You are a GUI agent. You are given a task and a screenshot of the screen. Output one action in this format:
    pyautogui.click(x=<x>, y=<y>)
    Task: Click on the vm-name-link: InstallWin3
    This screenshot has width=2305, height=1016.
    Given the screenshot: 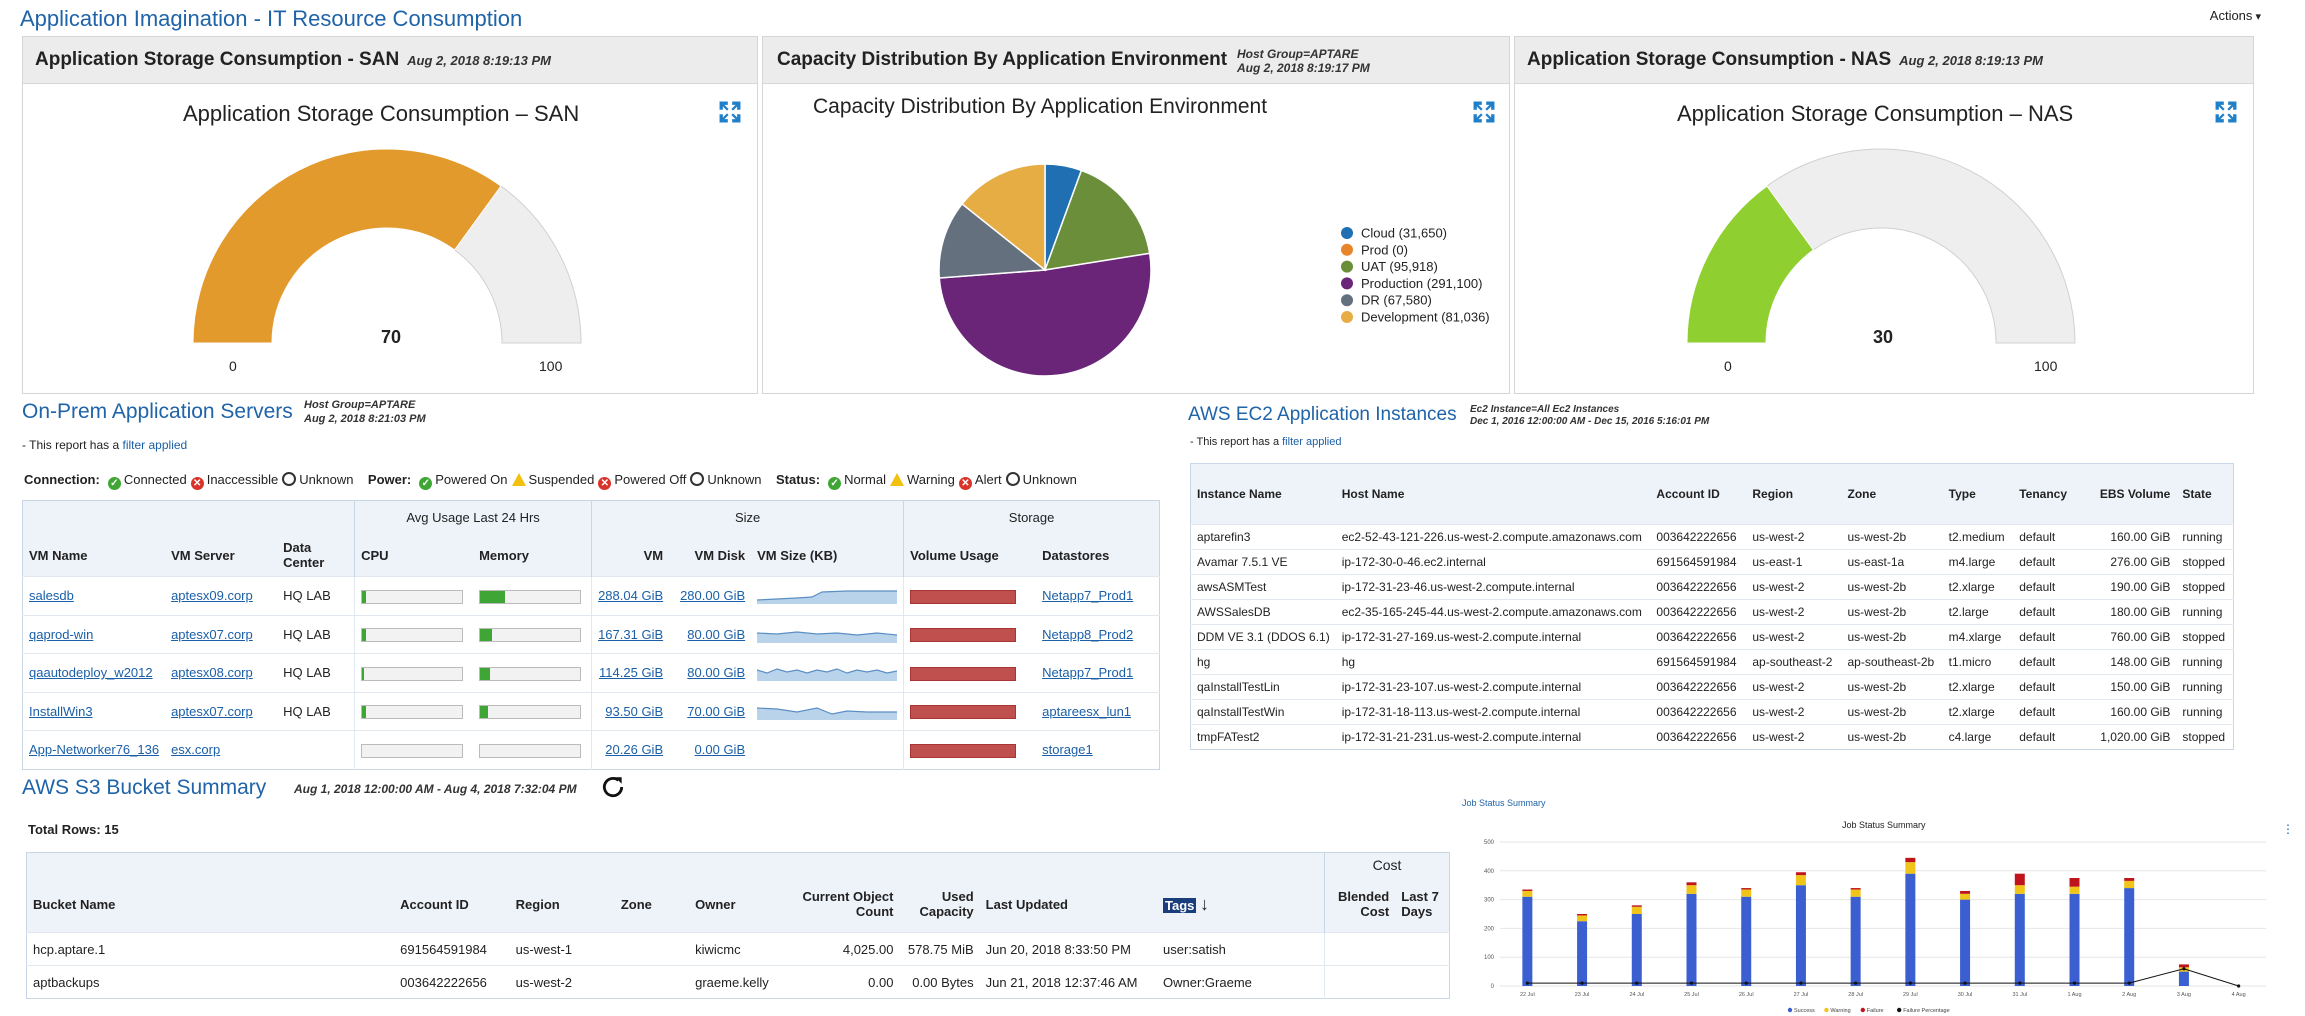 What is the action you would take?
    pyautogui.click(x=61, y=711)
    